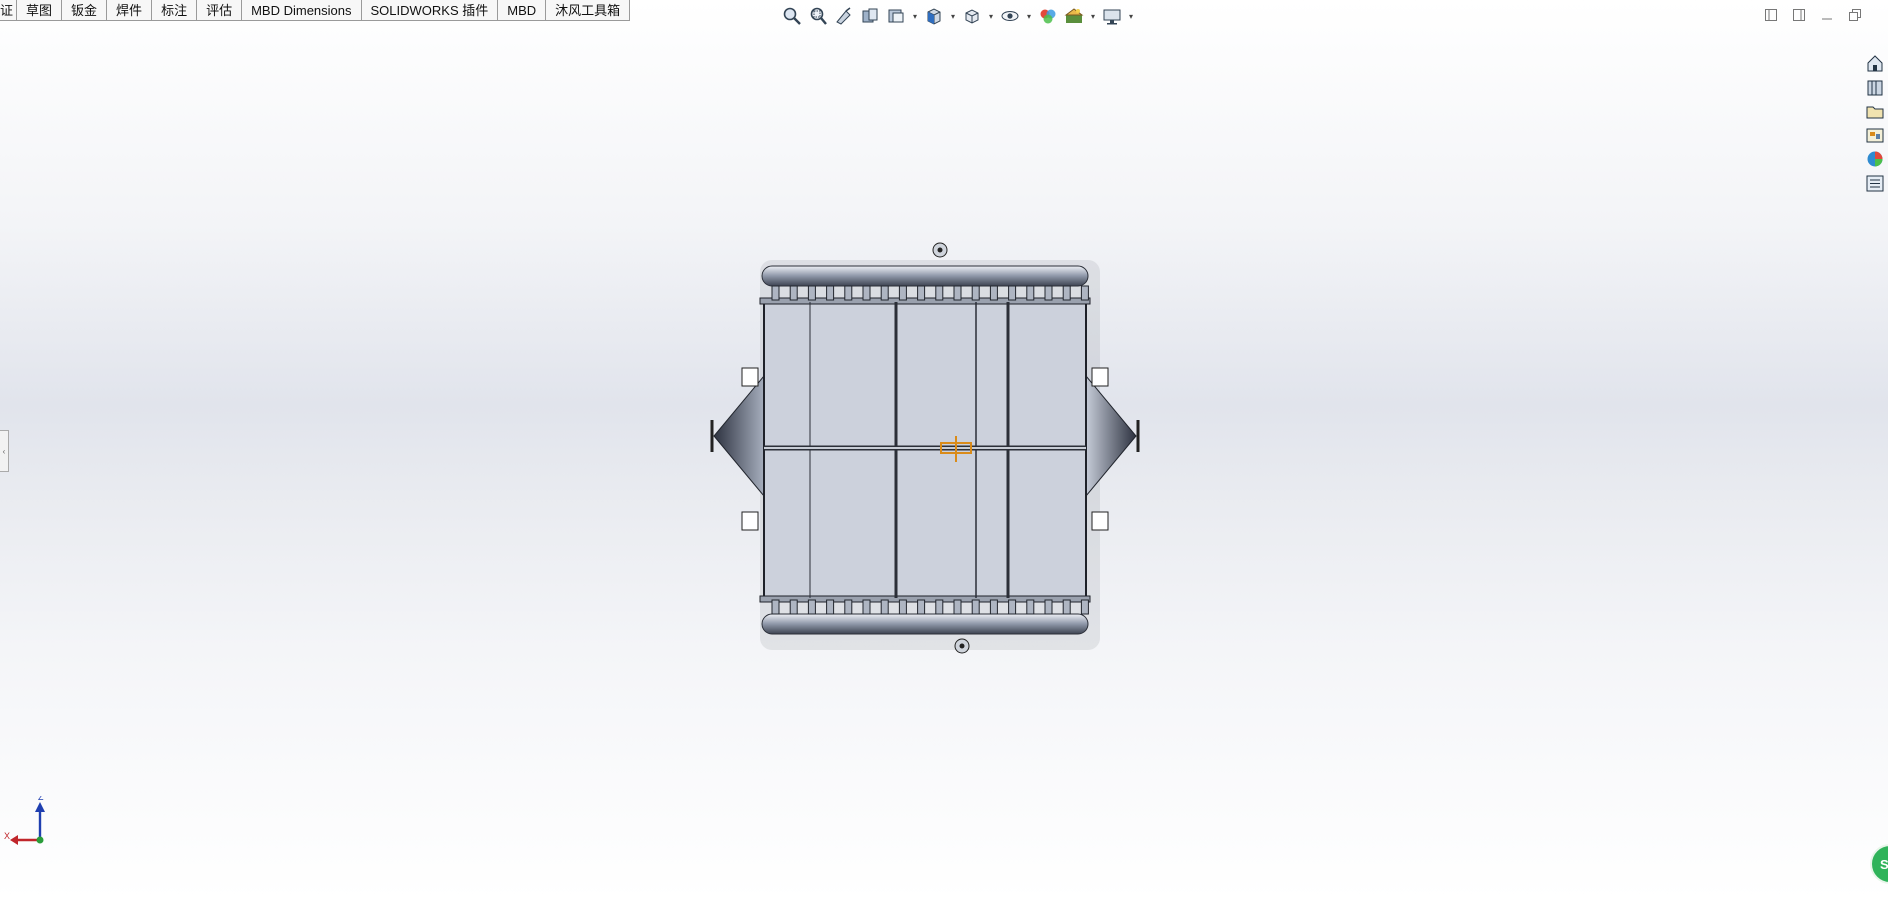  Describe the element at coordinates (9, 10) in the screenshot. I see `tab-feature-partial: 证` at that location.